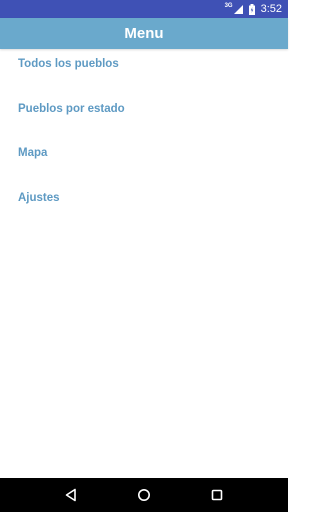 This screenshot has height=512, width=320. I want to click on home-button, so click(144, 495).